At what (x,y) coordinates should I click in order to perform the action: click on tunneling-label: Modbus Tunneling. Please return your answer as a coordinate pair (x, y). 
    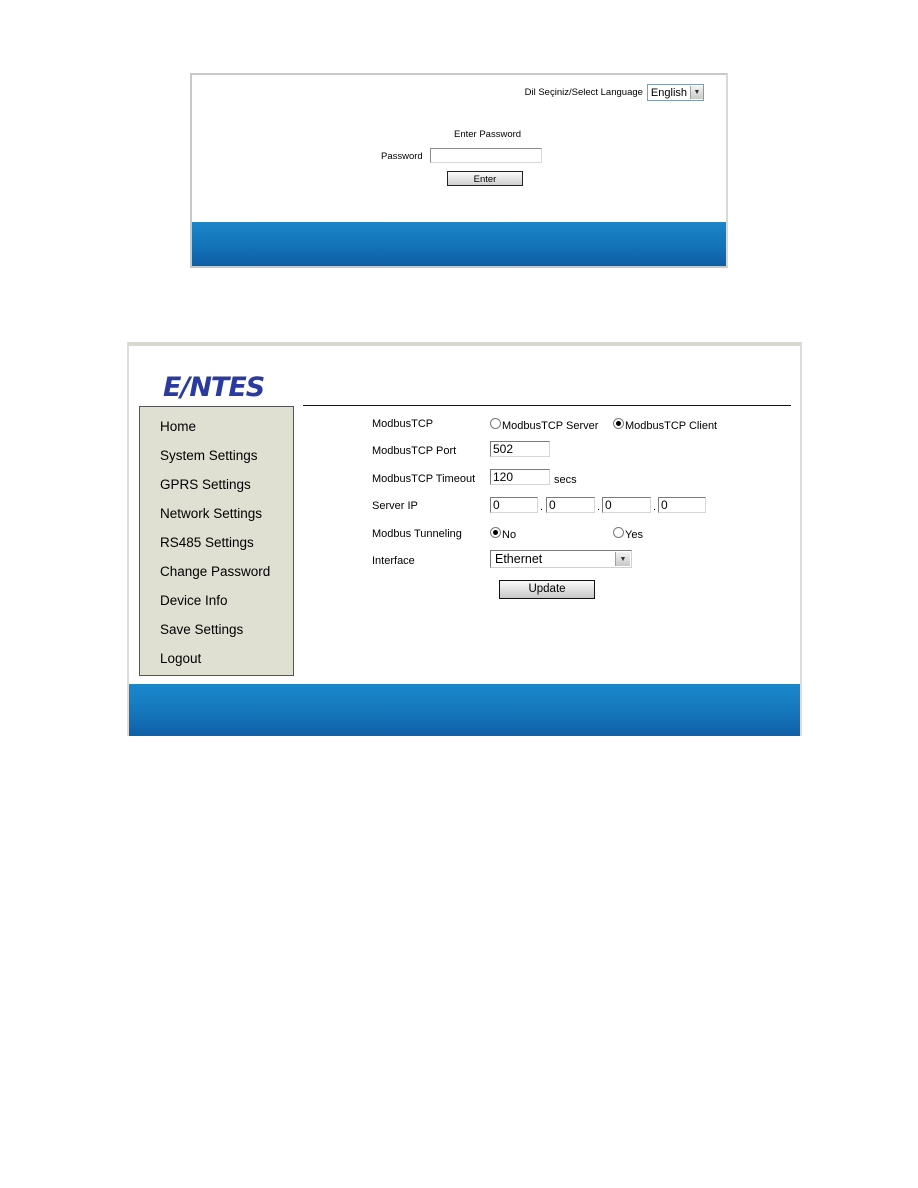
    Looking at the image, I should click on (417, 534).